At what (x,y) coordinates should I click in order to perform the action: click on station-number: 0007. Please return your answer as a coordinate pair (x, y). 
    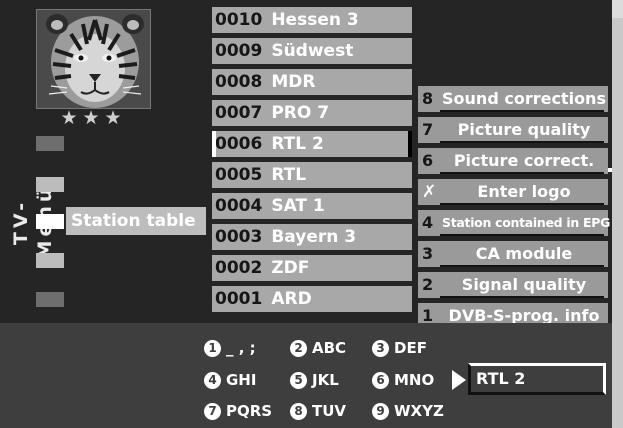
    Looking at the image, I should click on (239, 113).